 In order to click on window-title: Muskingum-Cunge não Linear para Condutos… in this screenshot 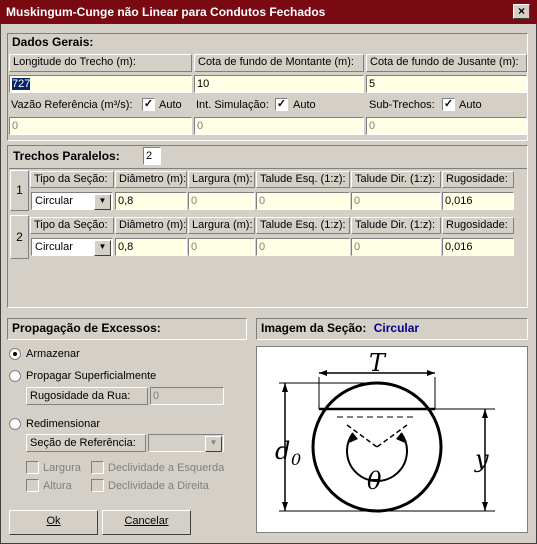, I will do `click(268, 12)`.